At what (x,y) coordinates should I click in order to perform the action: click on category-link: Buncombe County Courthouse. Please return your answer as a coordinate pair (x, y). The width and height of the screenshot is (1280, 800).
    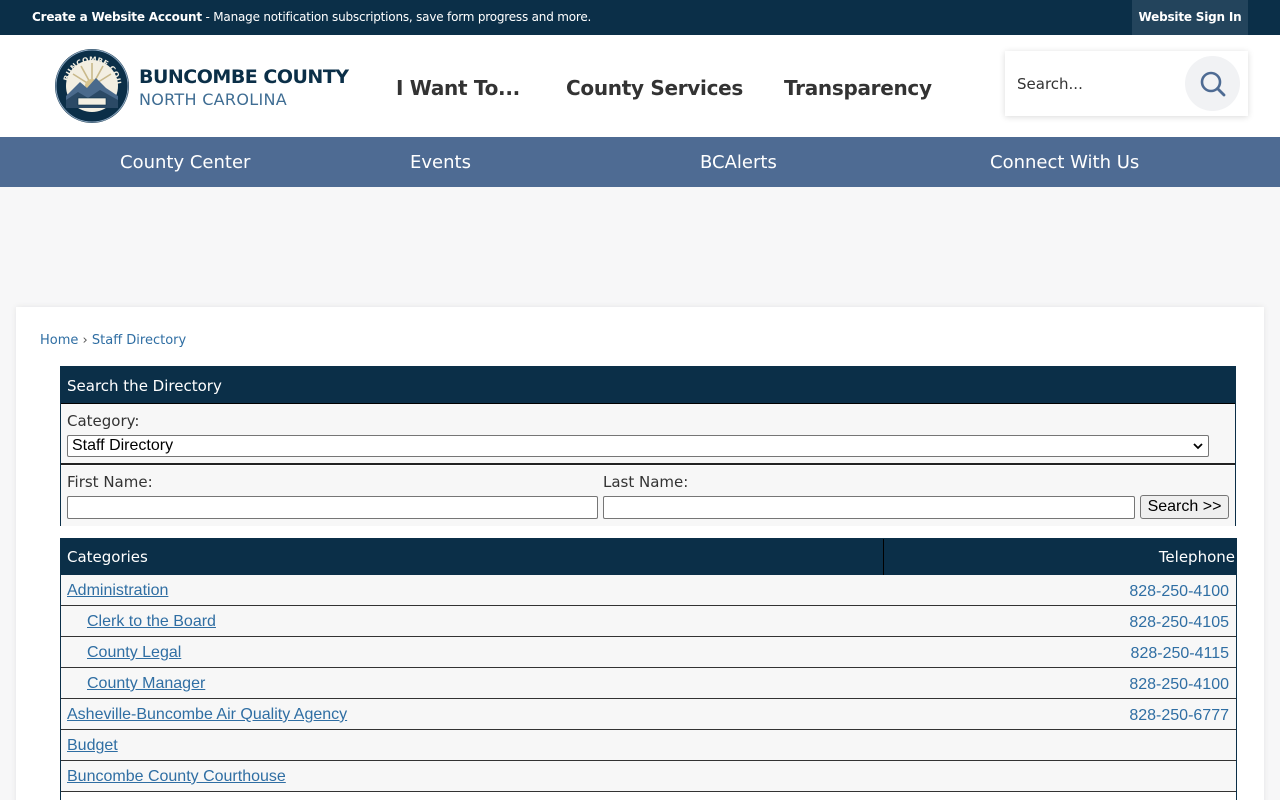
    Looking at the image, I should click on (176, 777).